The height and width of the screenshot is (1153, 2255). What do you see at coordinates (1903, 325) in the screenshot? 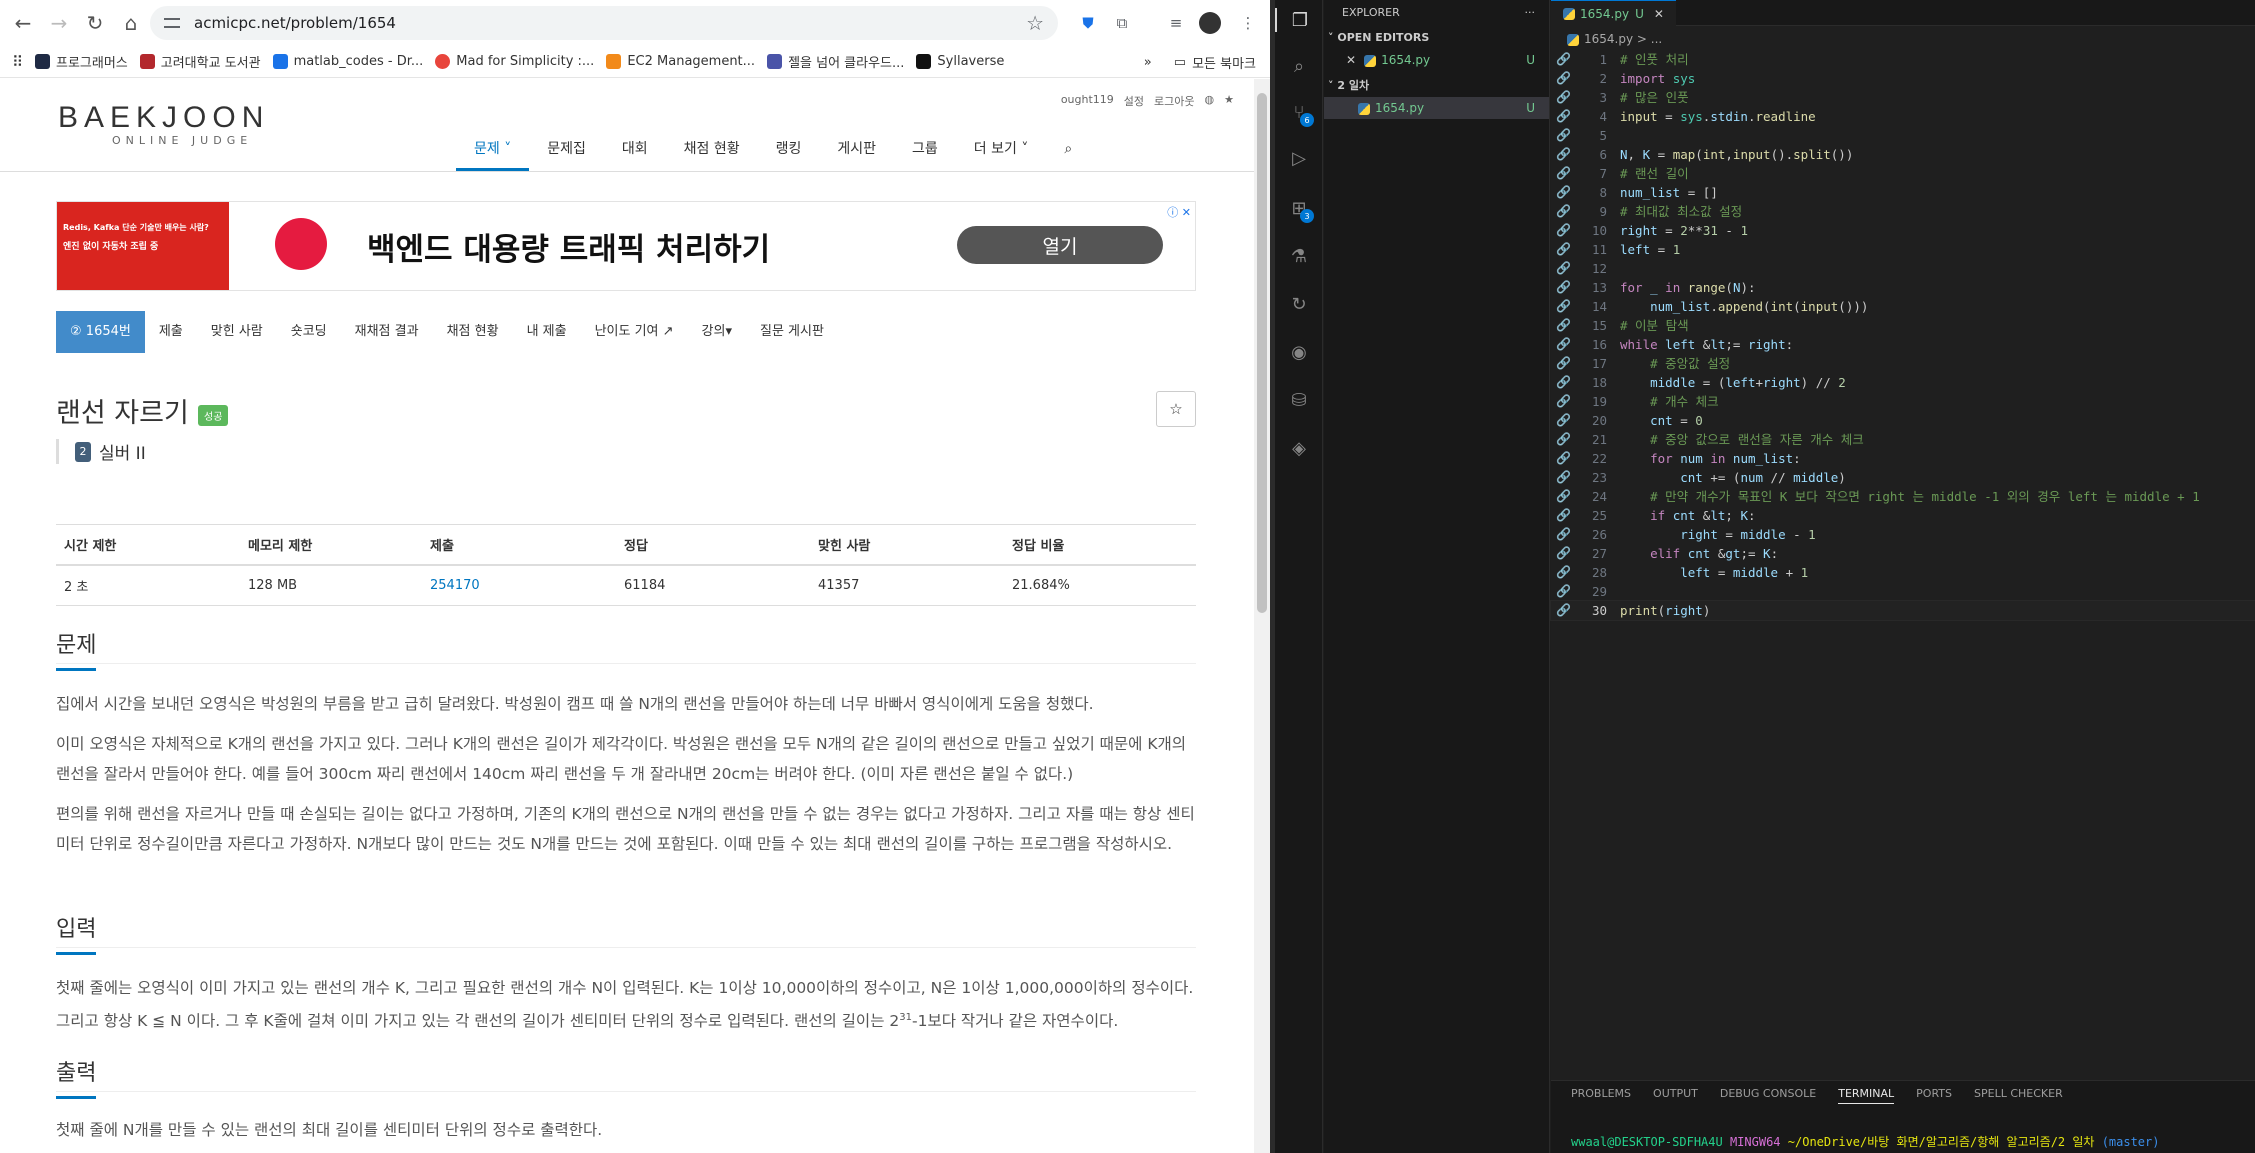
I see `code-line: 🔗 15 # 이분 탐색` at bounding box center [1903, 325].